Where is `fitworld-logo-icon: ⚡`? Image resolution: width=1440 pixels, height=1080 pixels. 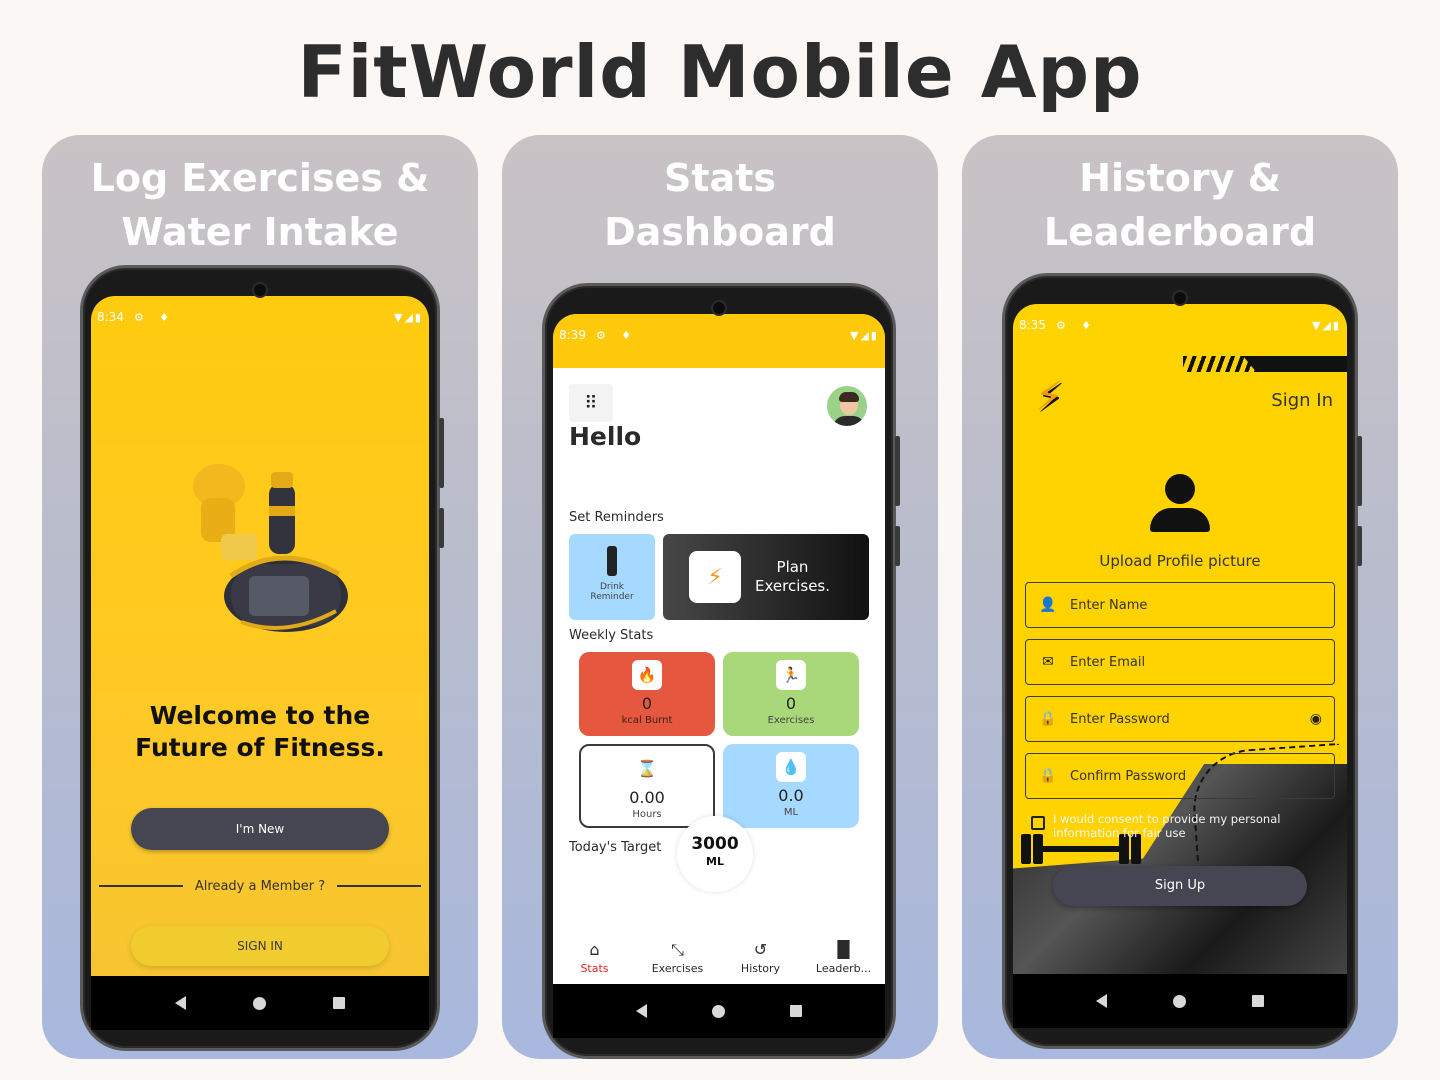
fitworld-logo-icon: ⚡ is located at coordinates (1049, 397).